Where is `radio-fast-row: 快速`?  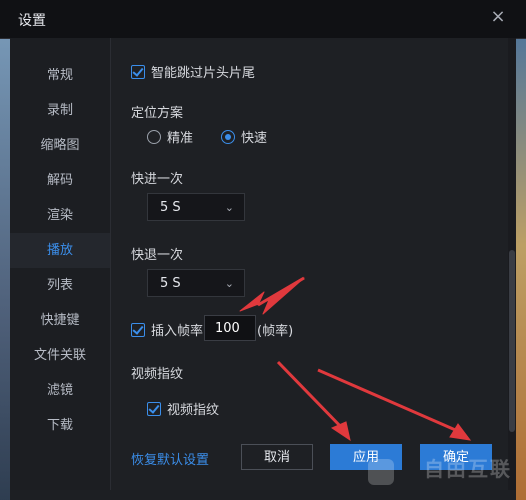
radio-fast-row: 快速 is located at coordinates (244, 136).